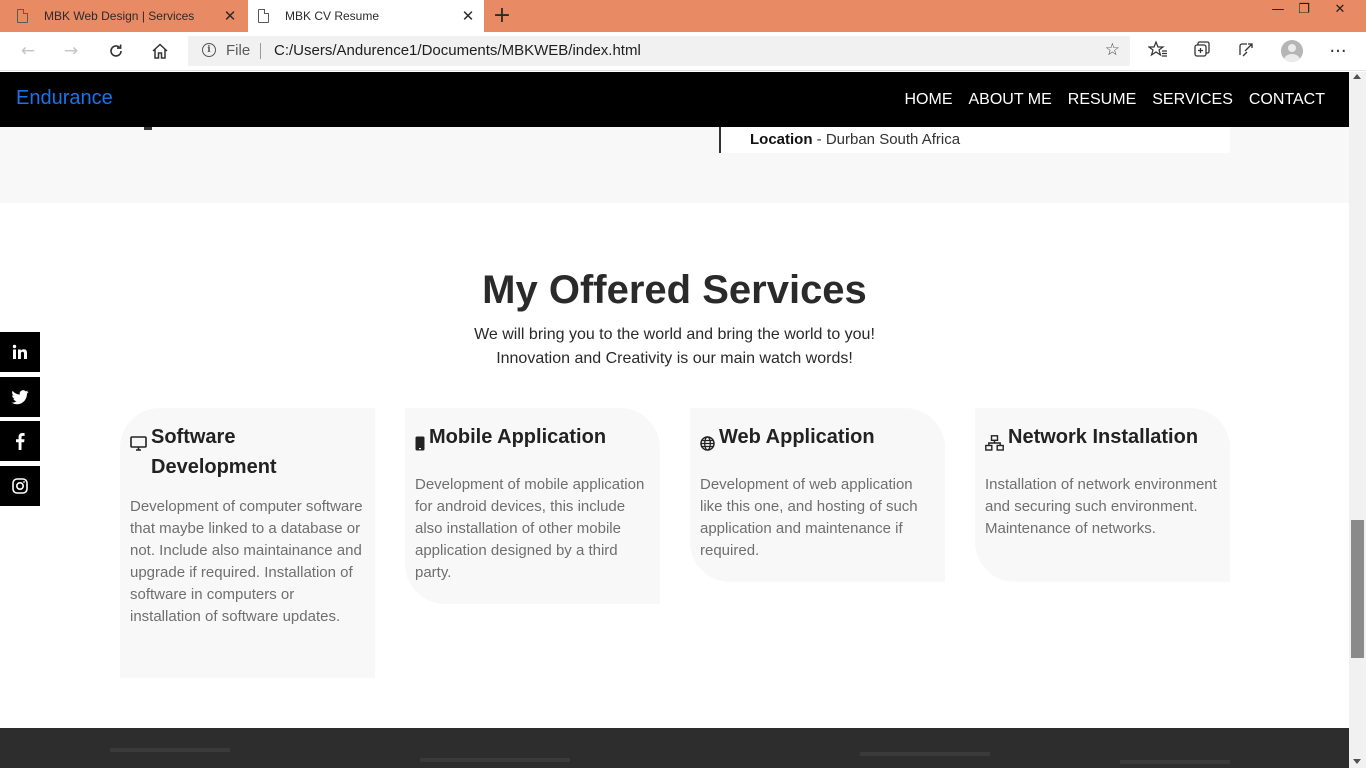  I want to click on service-card-title-row: Software Development, so click(247, 452).